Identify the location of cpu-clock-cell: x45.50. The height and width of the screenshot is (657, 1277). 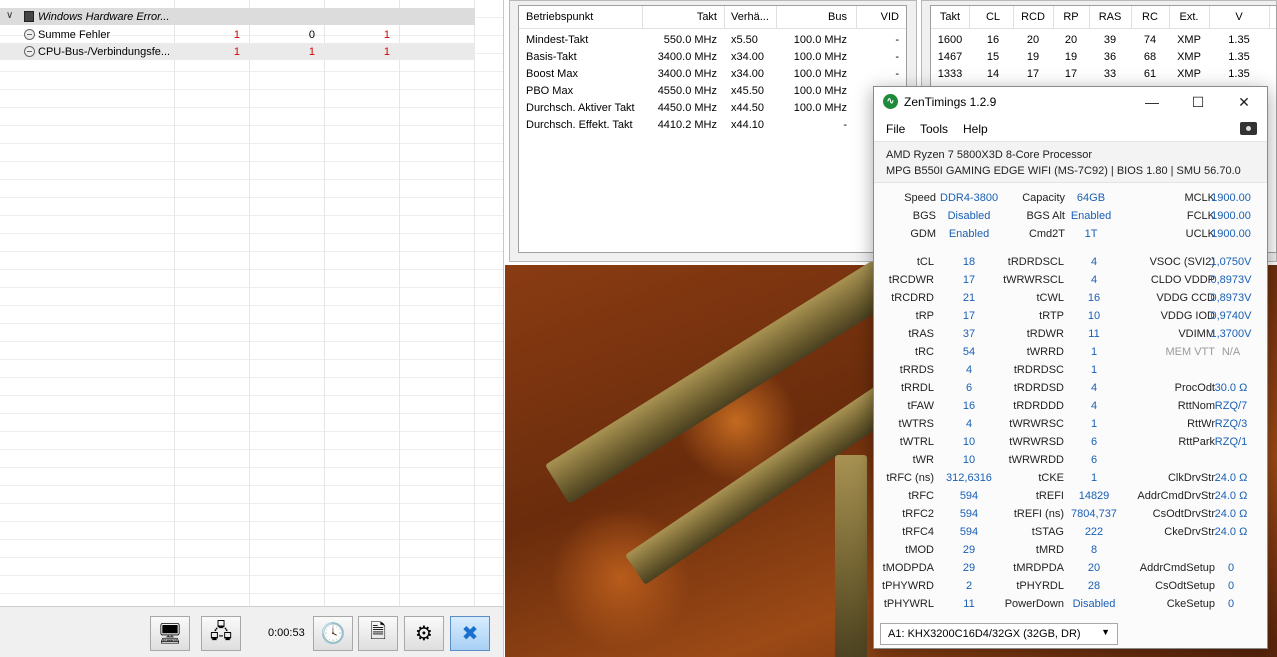
(748, 91).